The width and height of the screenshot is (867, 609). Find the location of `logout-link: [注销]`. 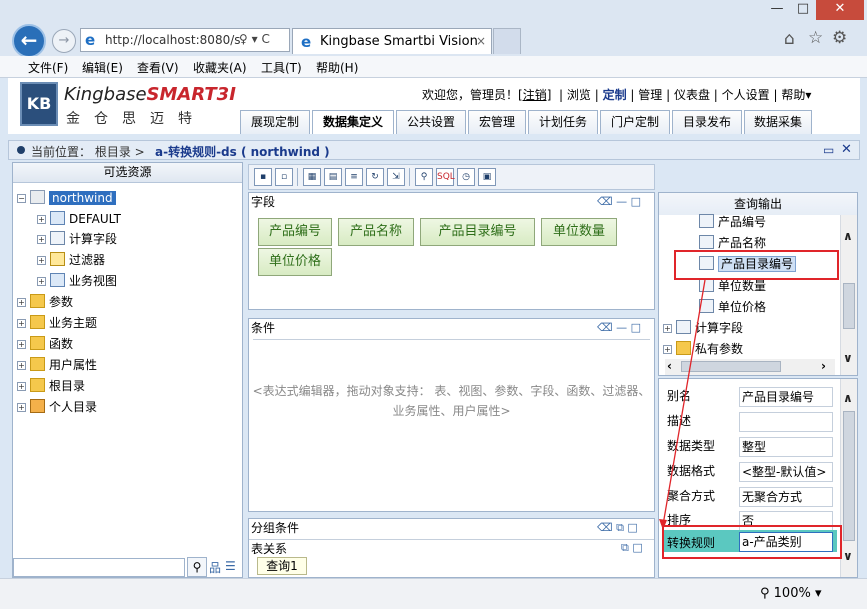

logout-link: [注销] is located at coordinates (534, 95).